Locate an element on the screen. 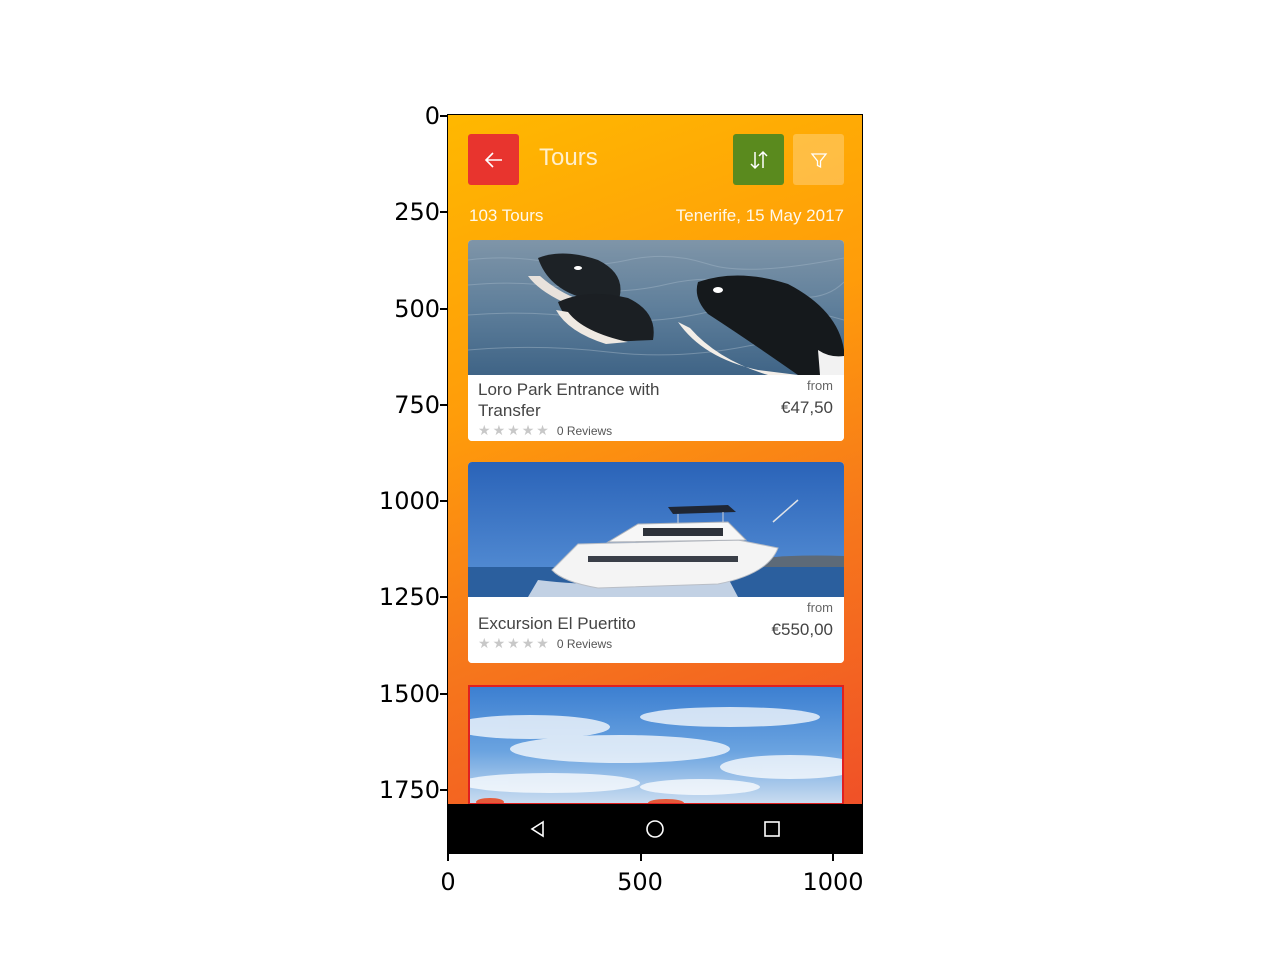  filter-icon is located at coordinates (818, 160).